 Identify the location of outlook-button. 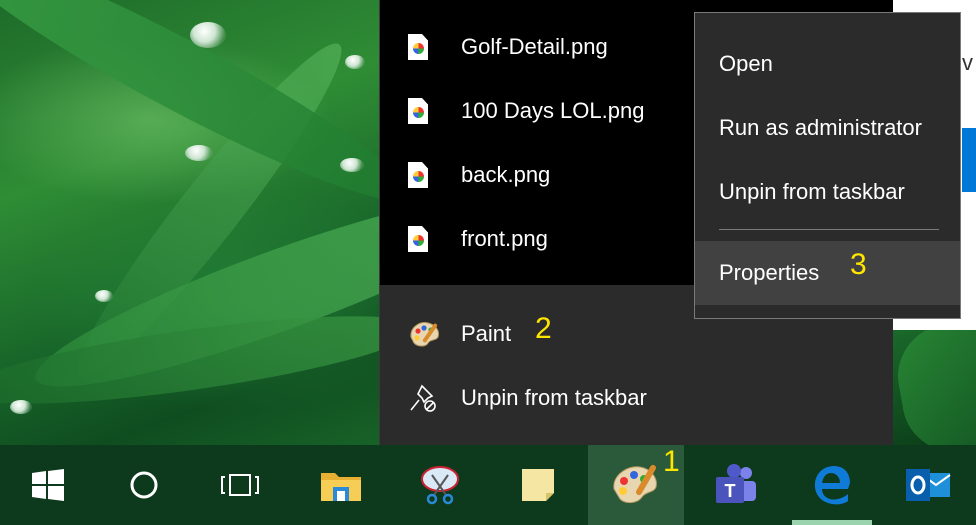
(928, 485).